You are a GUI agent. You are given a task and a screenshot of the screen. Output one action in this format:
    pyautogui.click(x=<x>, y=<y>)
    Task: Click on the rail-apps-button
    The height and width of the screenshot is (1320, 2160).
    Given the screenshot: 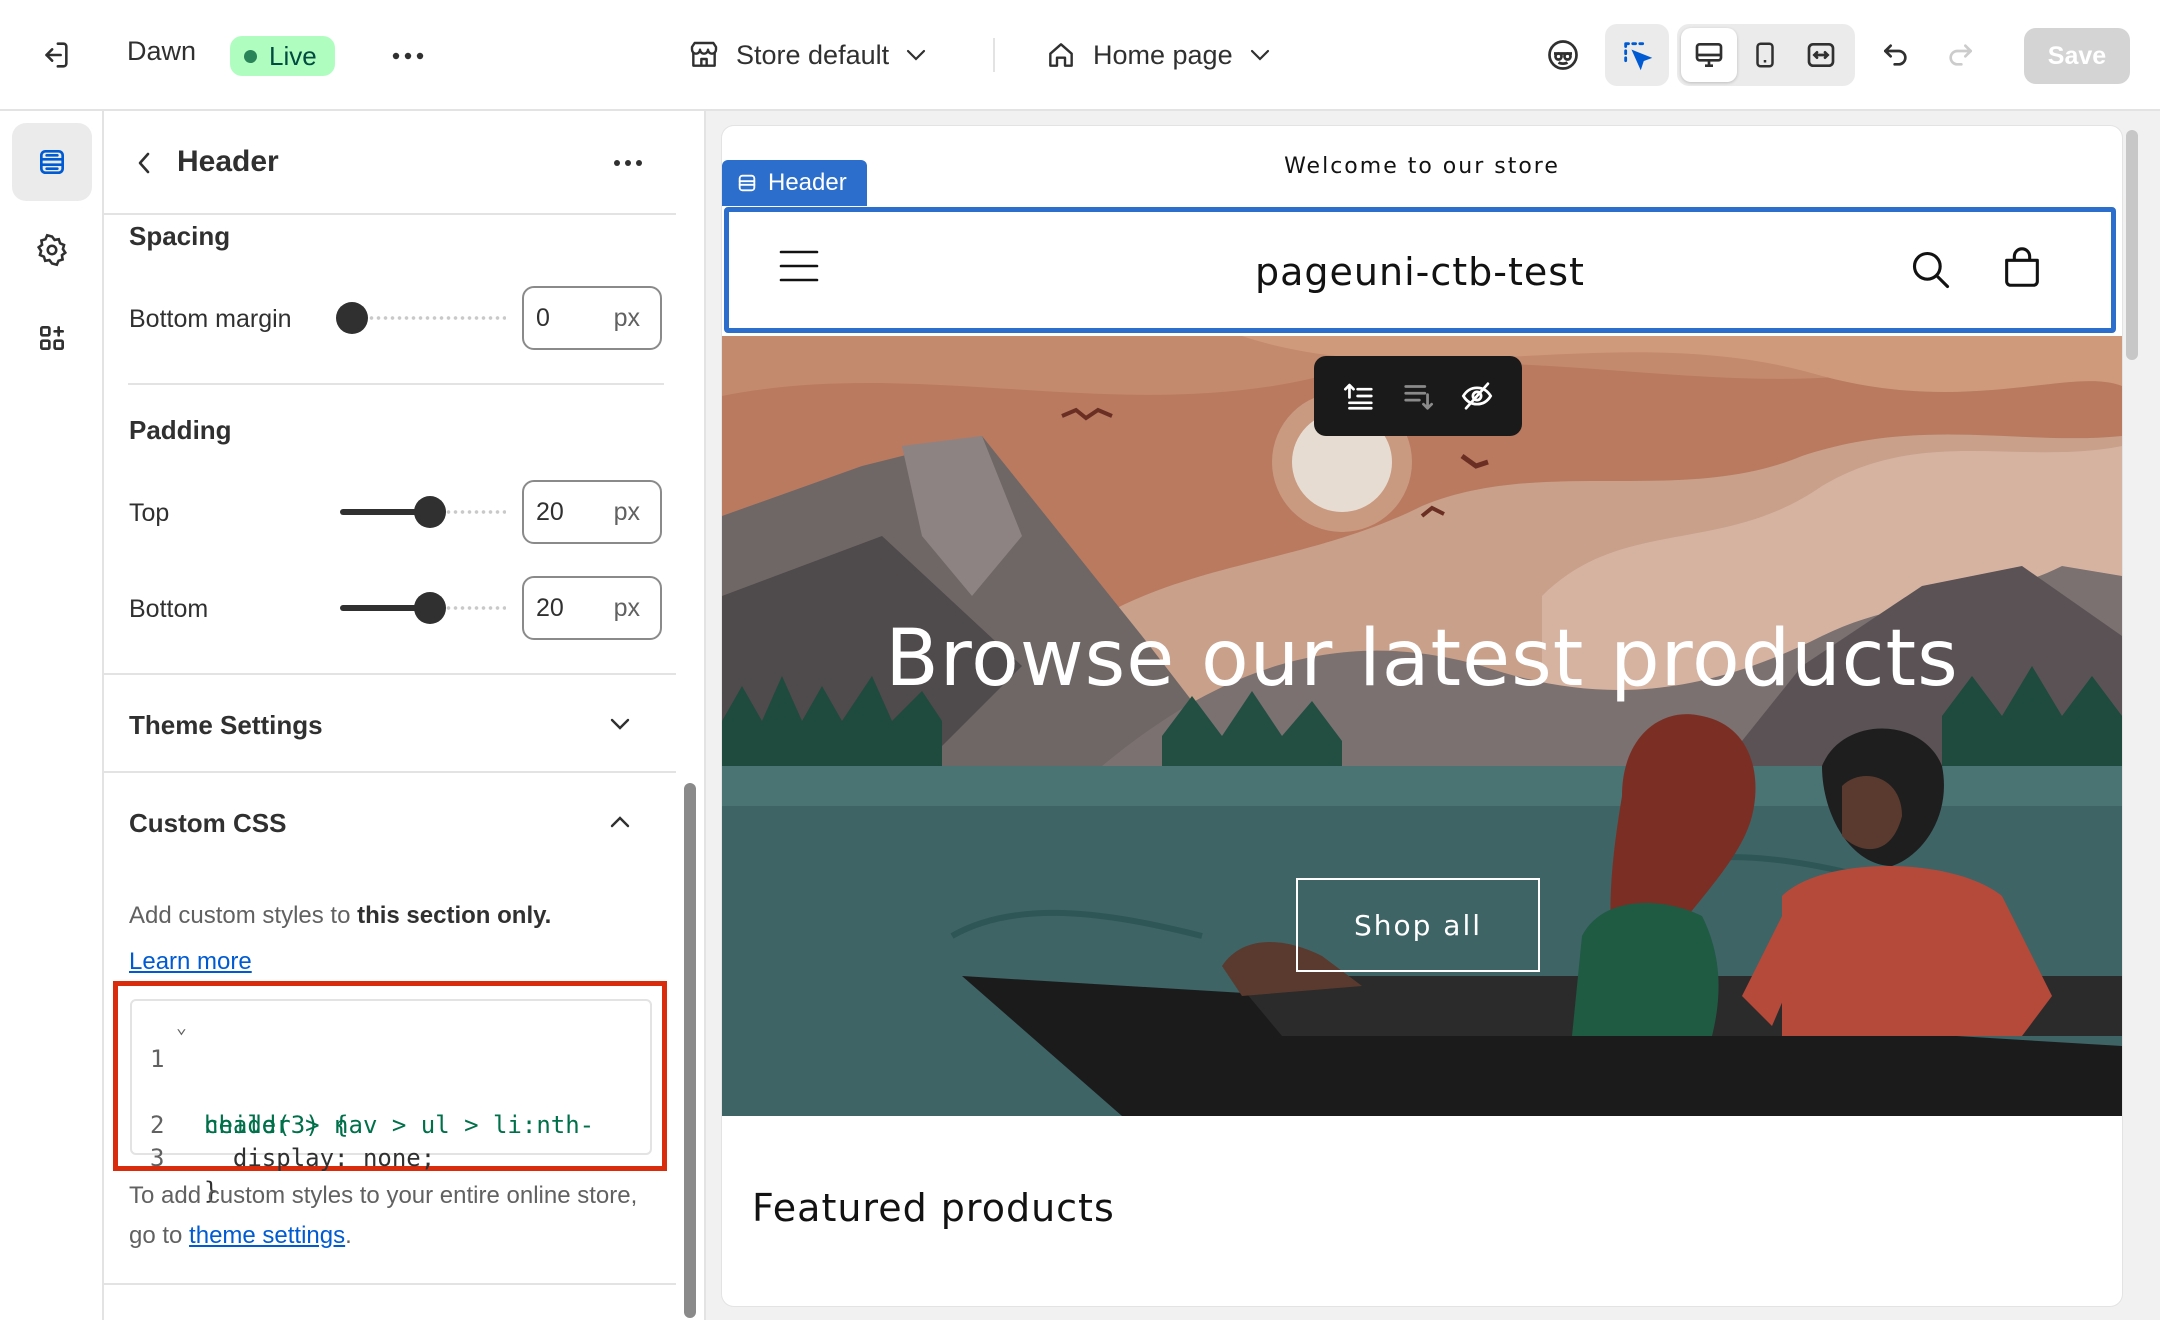 What is the action you would take?
    pyautogui.click(x=52, y=338)
    